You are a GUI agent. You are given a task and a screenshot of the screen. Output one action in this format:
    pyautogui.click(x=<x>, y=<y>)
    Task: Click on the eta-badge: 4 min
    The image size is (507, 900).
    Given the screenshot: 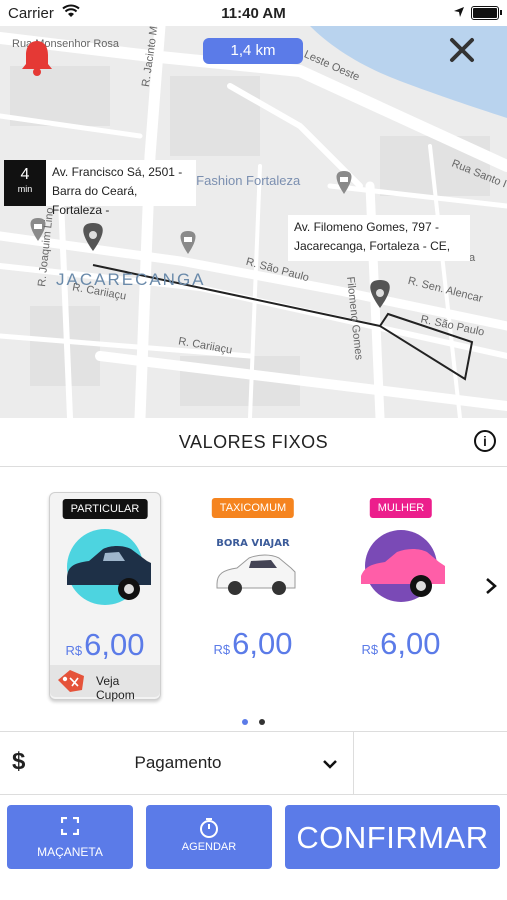 What is the action you would take?
    pyautogui.click(x=25, y=183)
    